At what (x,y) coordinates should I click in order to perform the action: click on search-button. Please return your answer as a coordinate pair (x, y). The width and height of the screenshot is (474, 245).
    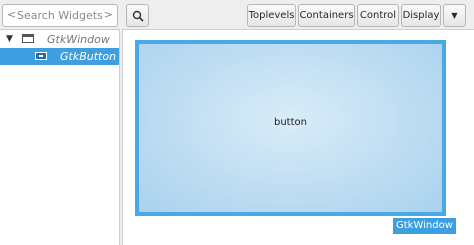
    Looking at the image, I should click on (137, 15).